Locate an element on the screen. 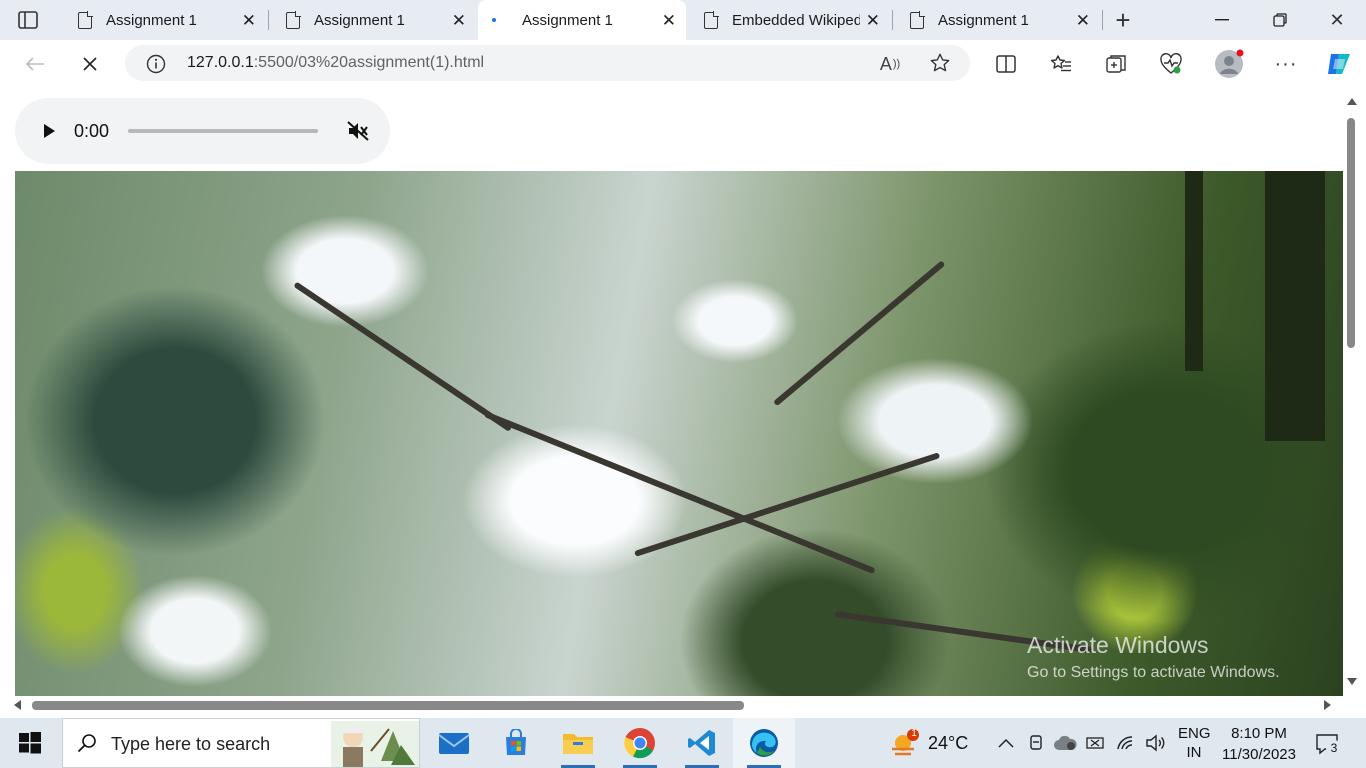 The height and width of the screenshot is (768, 1366). tab-5: Assignment 1 ✕ is located at coordinates (997, 20).